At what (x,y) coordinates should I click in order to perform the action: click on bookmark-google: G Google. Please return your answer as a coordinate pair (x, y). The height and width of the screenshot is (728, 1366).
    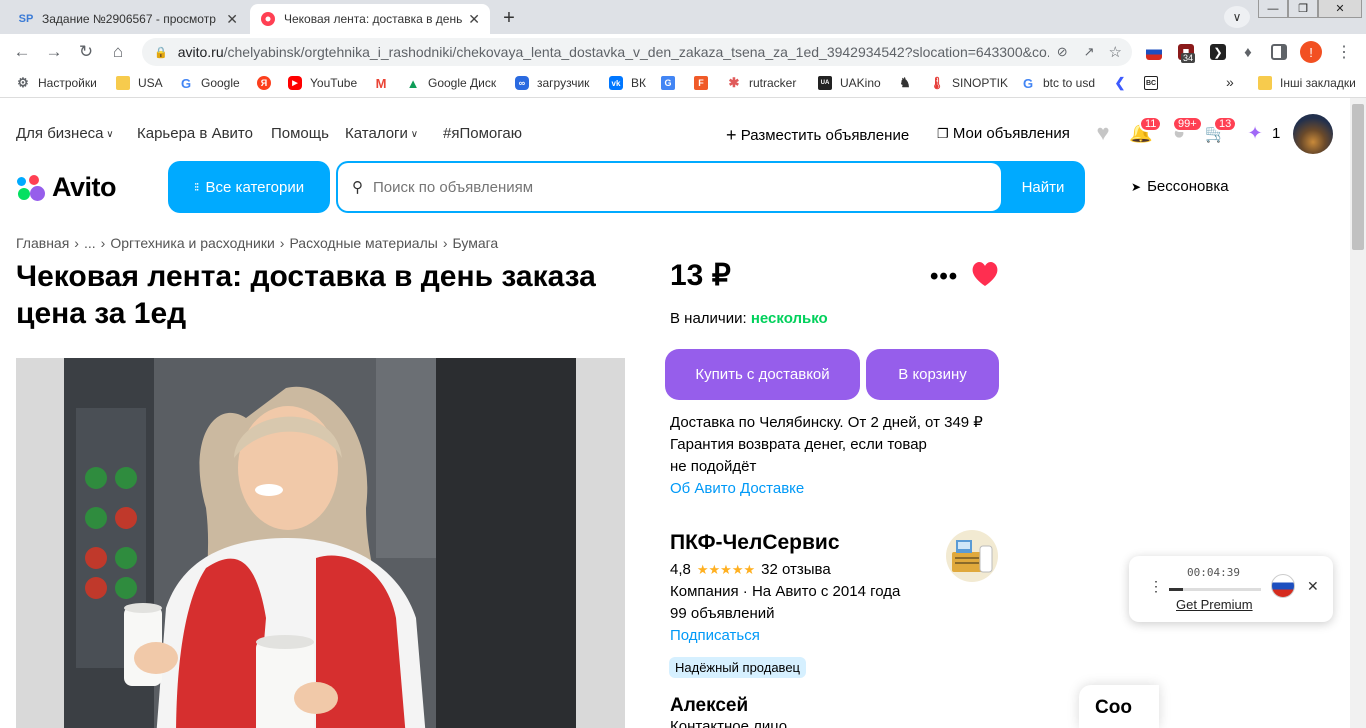
    Looking at the image, I should click on (209, 83).